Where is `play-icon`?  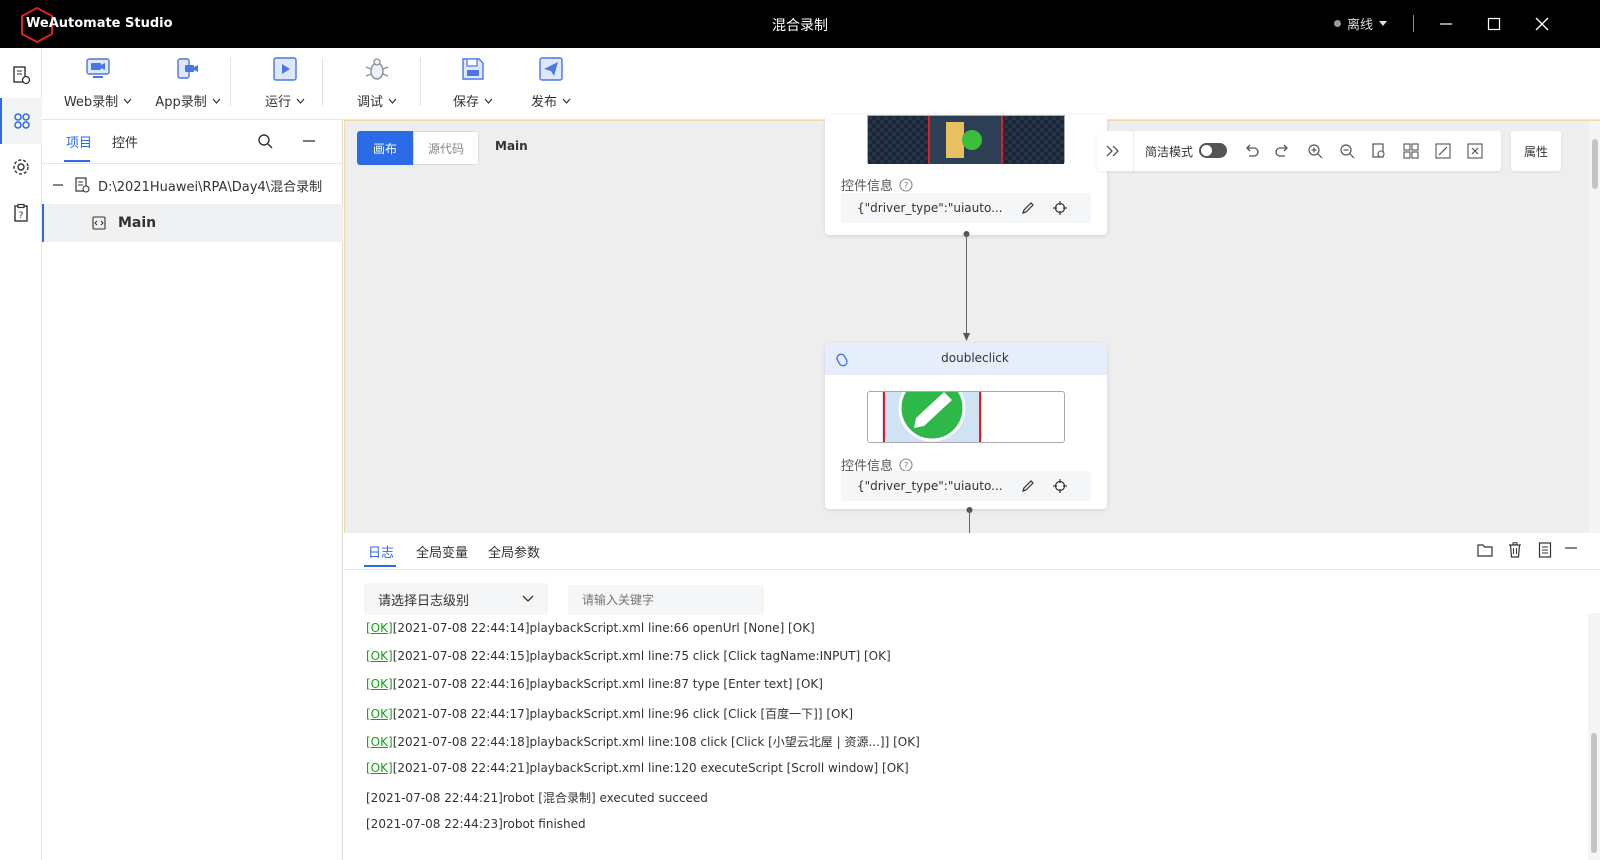
play-icon is located at coordinates (285, 69).